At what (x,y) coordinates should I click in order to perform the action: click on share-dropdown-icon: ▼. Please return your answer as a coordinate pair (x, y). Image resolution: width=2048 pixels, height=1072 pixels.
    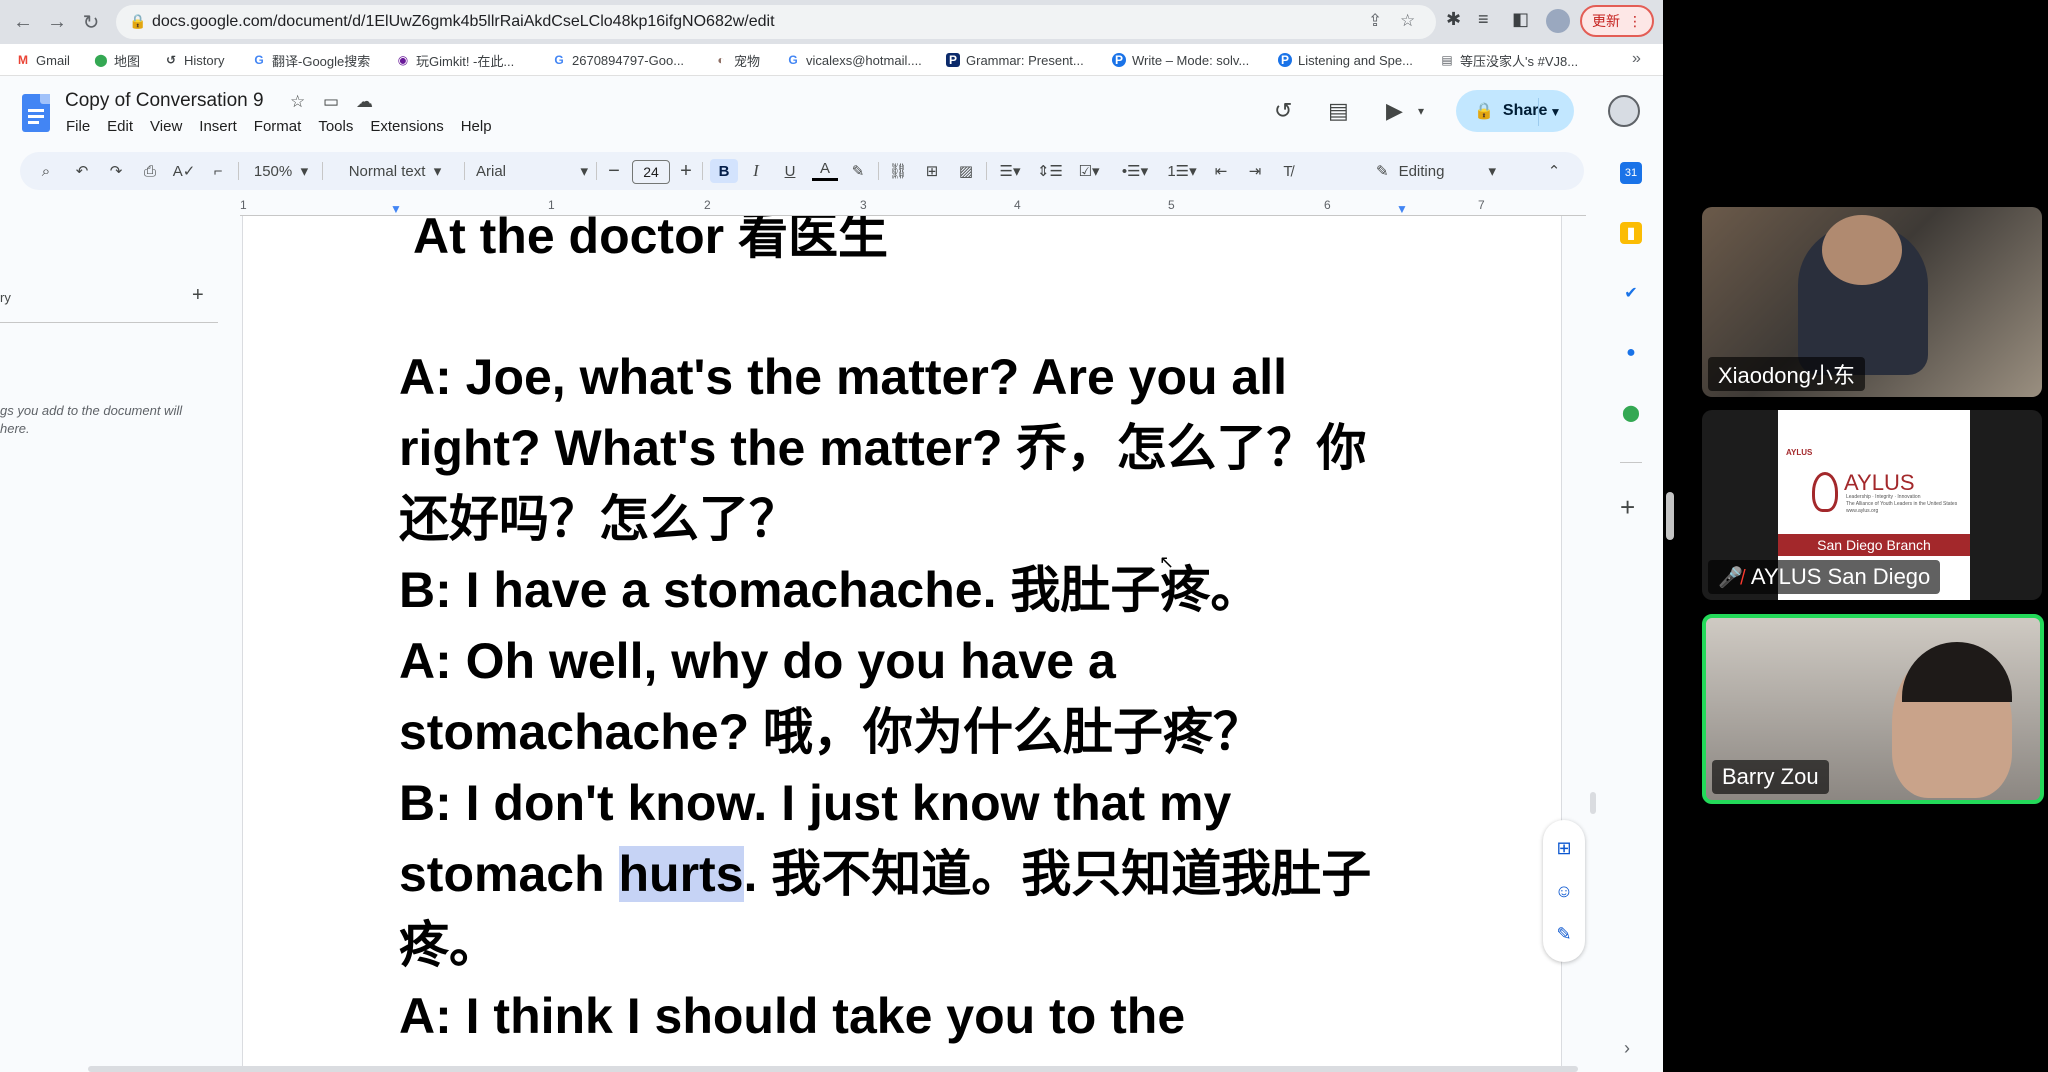
    Looking at the image, I should click on (1555, 112).